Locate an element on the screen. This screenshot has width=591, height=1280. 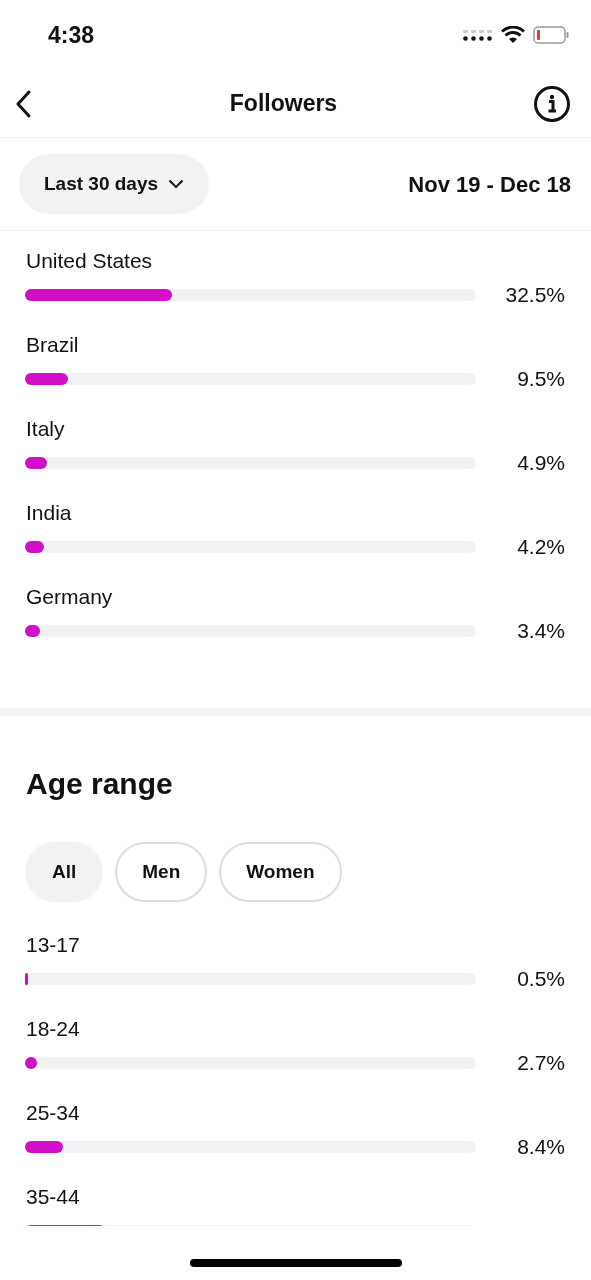
percentage: 4.2% is located at coordinates (541, 547).